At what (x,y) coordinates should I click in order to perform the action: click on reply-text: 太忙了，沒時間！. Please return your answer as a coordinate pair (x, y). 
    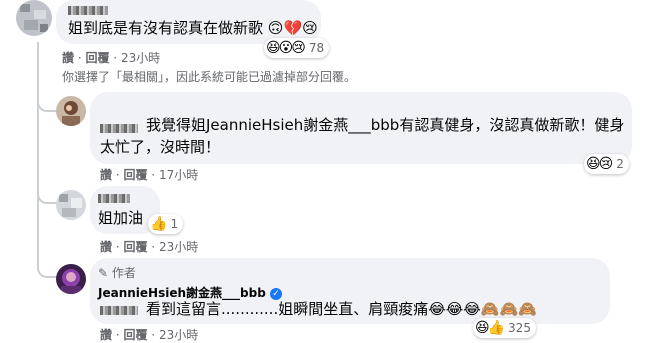
    Looking at the image, I should click on (160, 147).